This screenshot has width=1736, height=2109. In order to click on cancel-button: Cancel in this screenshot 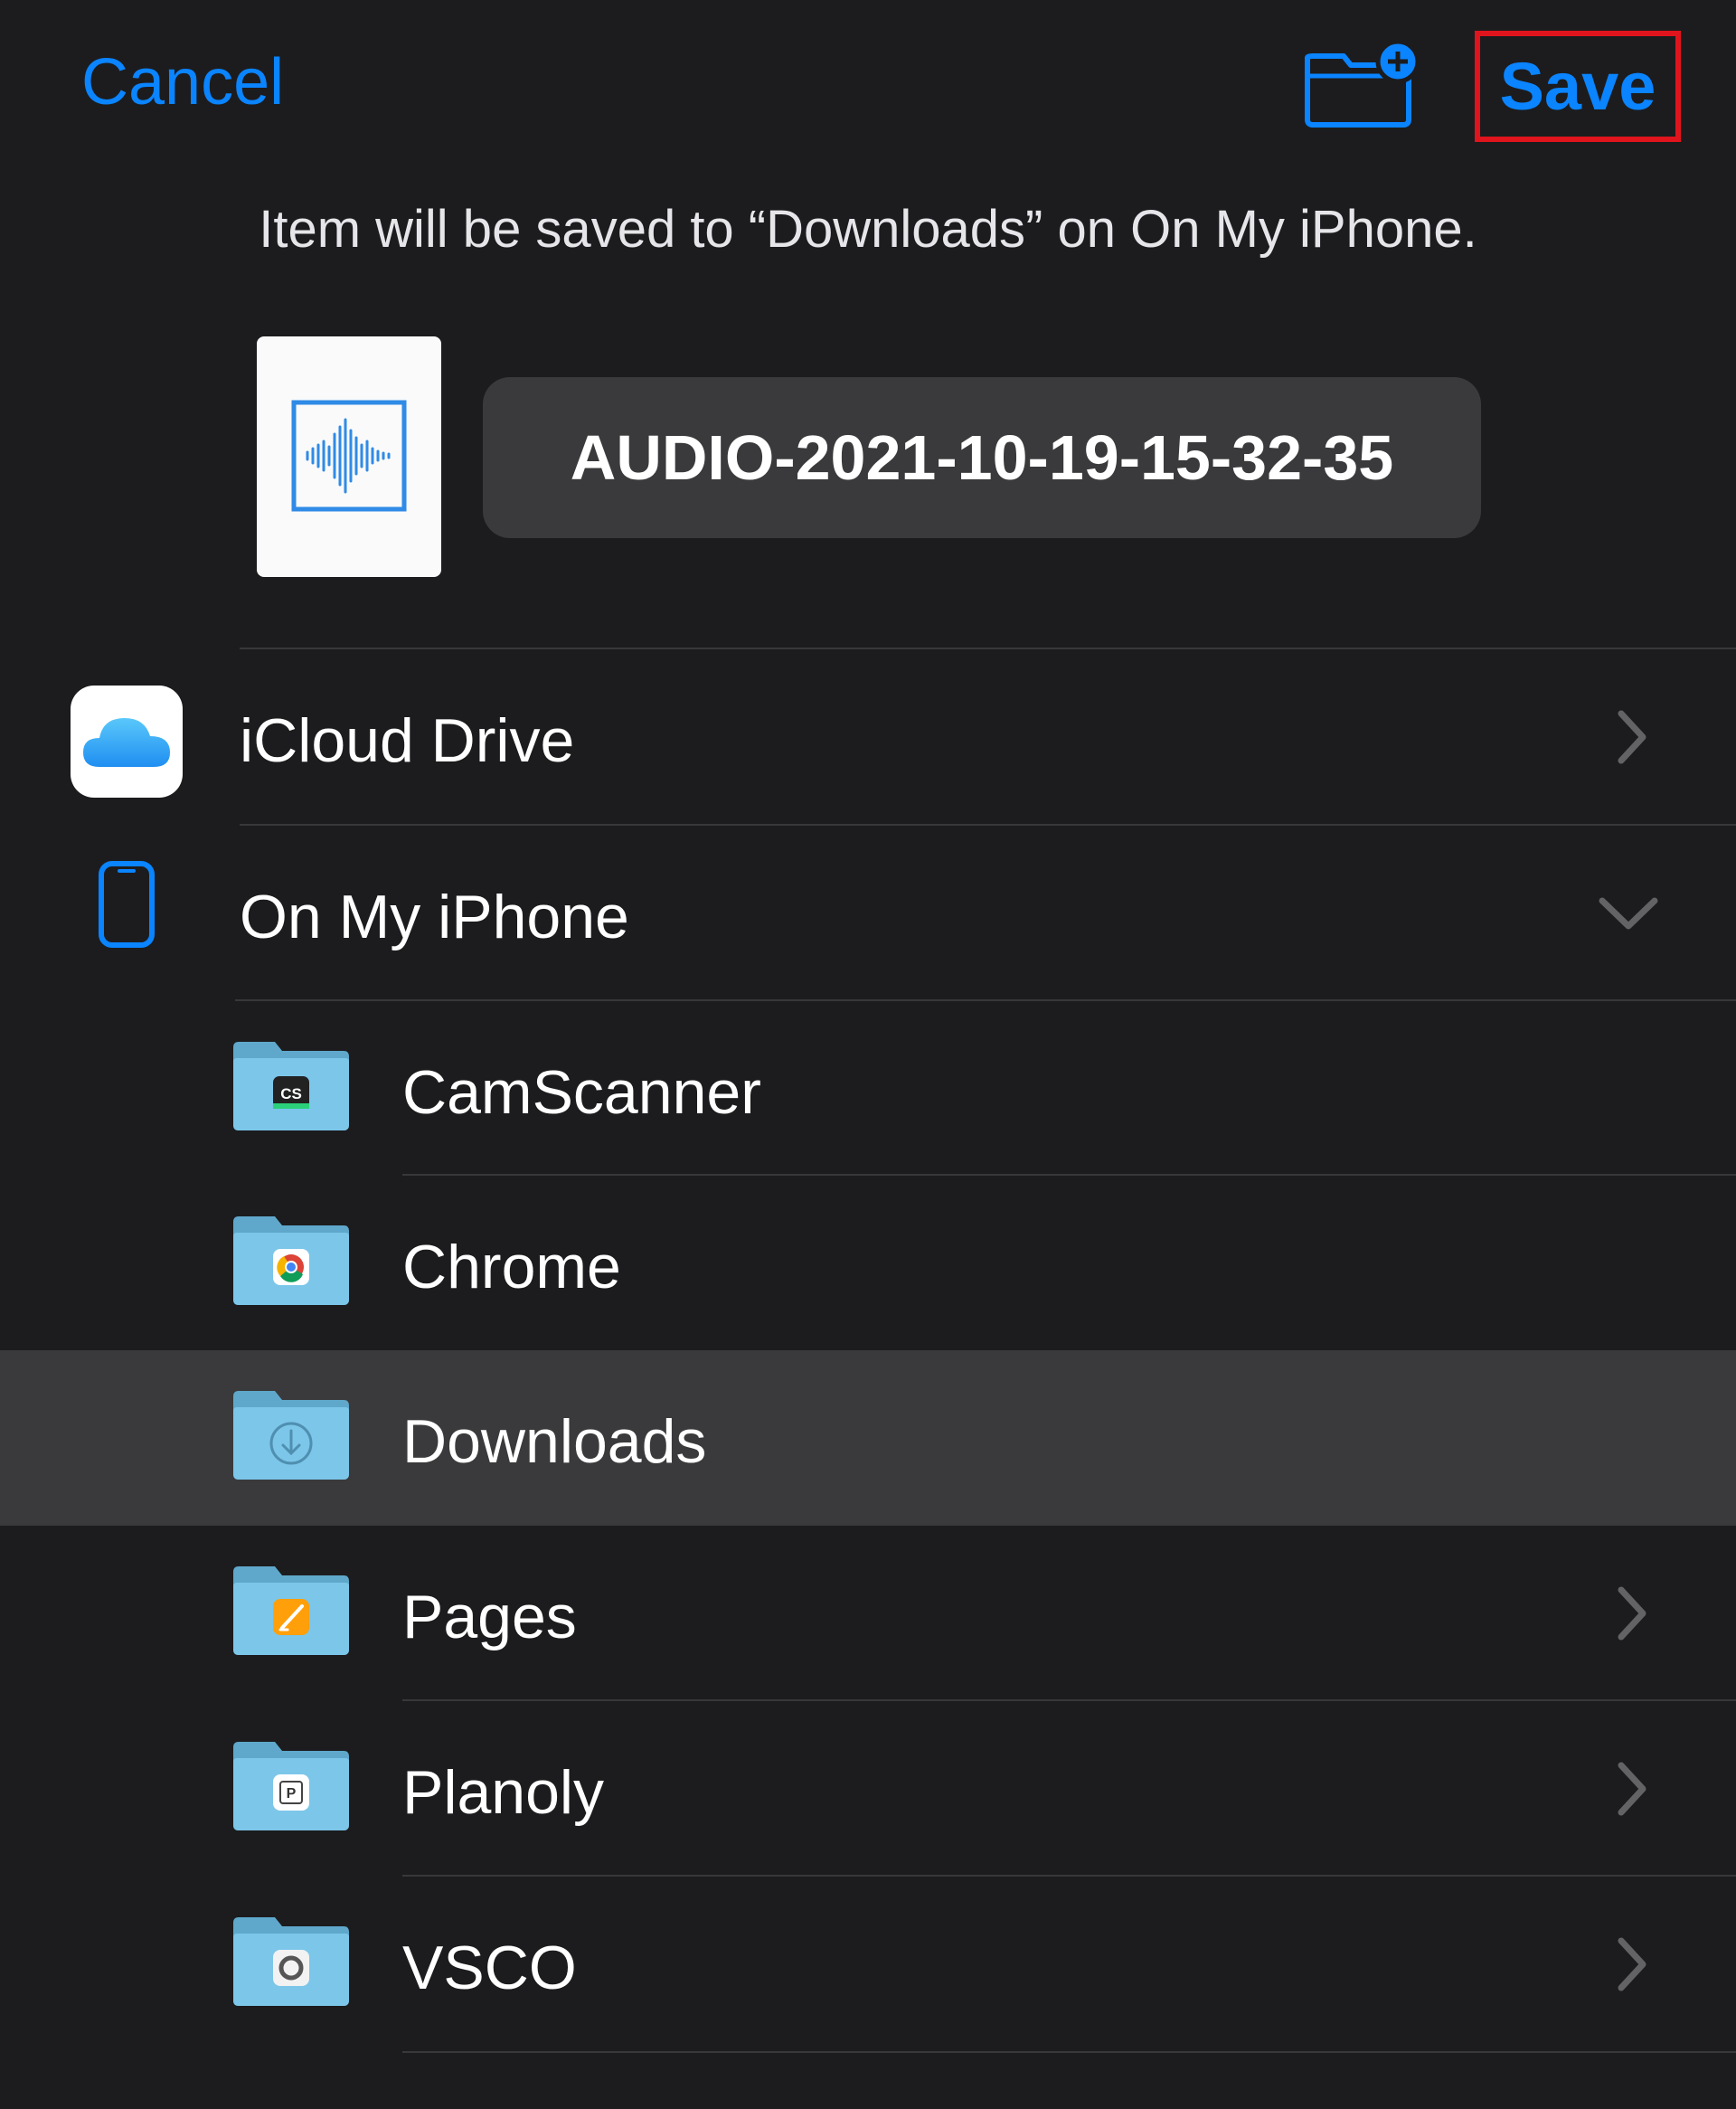, I will do `click(182, 82)`.